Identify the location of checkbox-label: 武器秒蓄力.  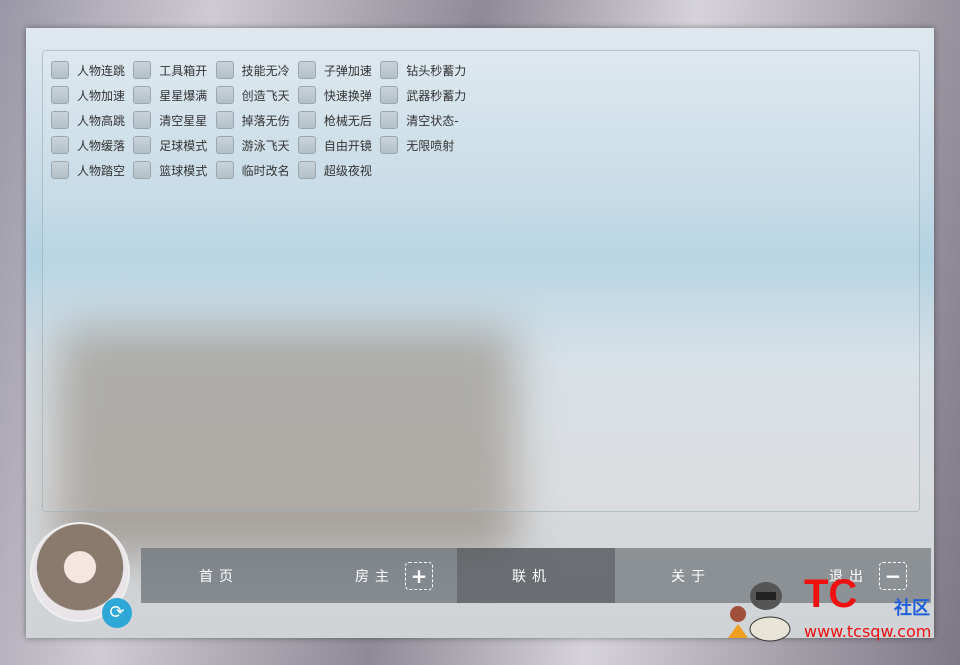
(436, 95).